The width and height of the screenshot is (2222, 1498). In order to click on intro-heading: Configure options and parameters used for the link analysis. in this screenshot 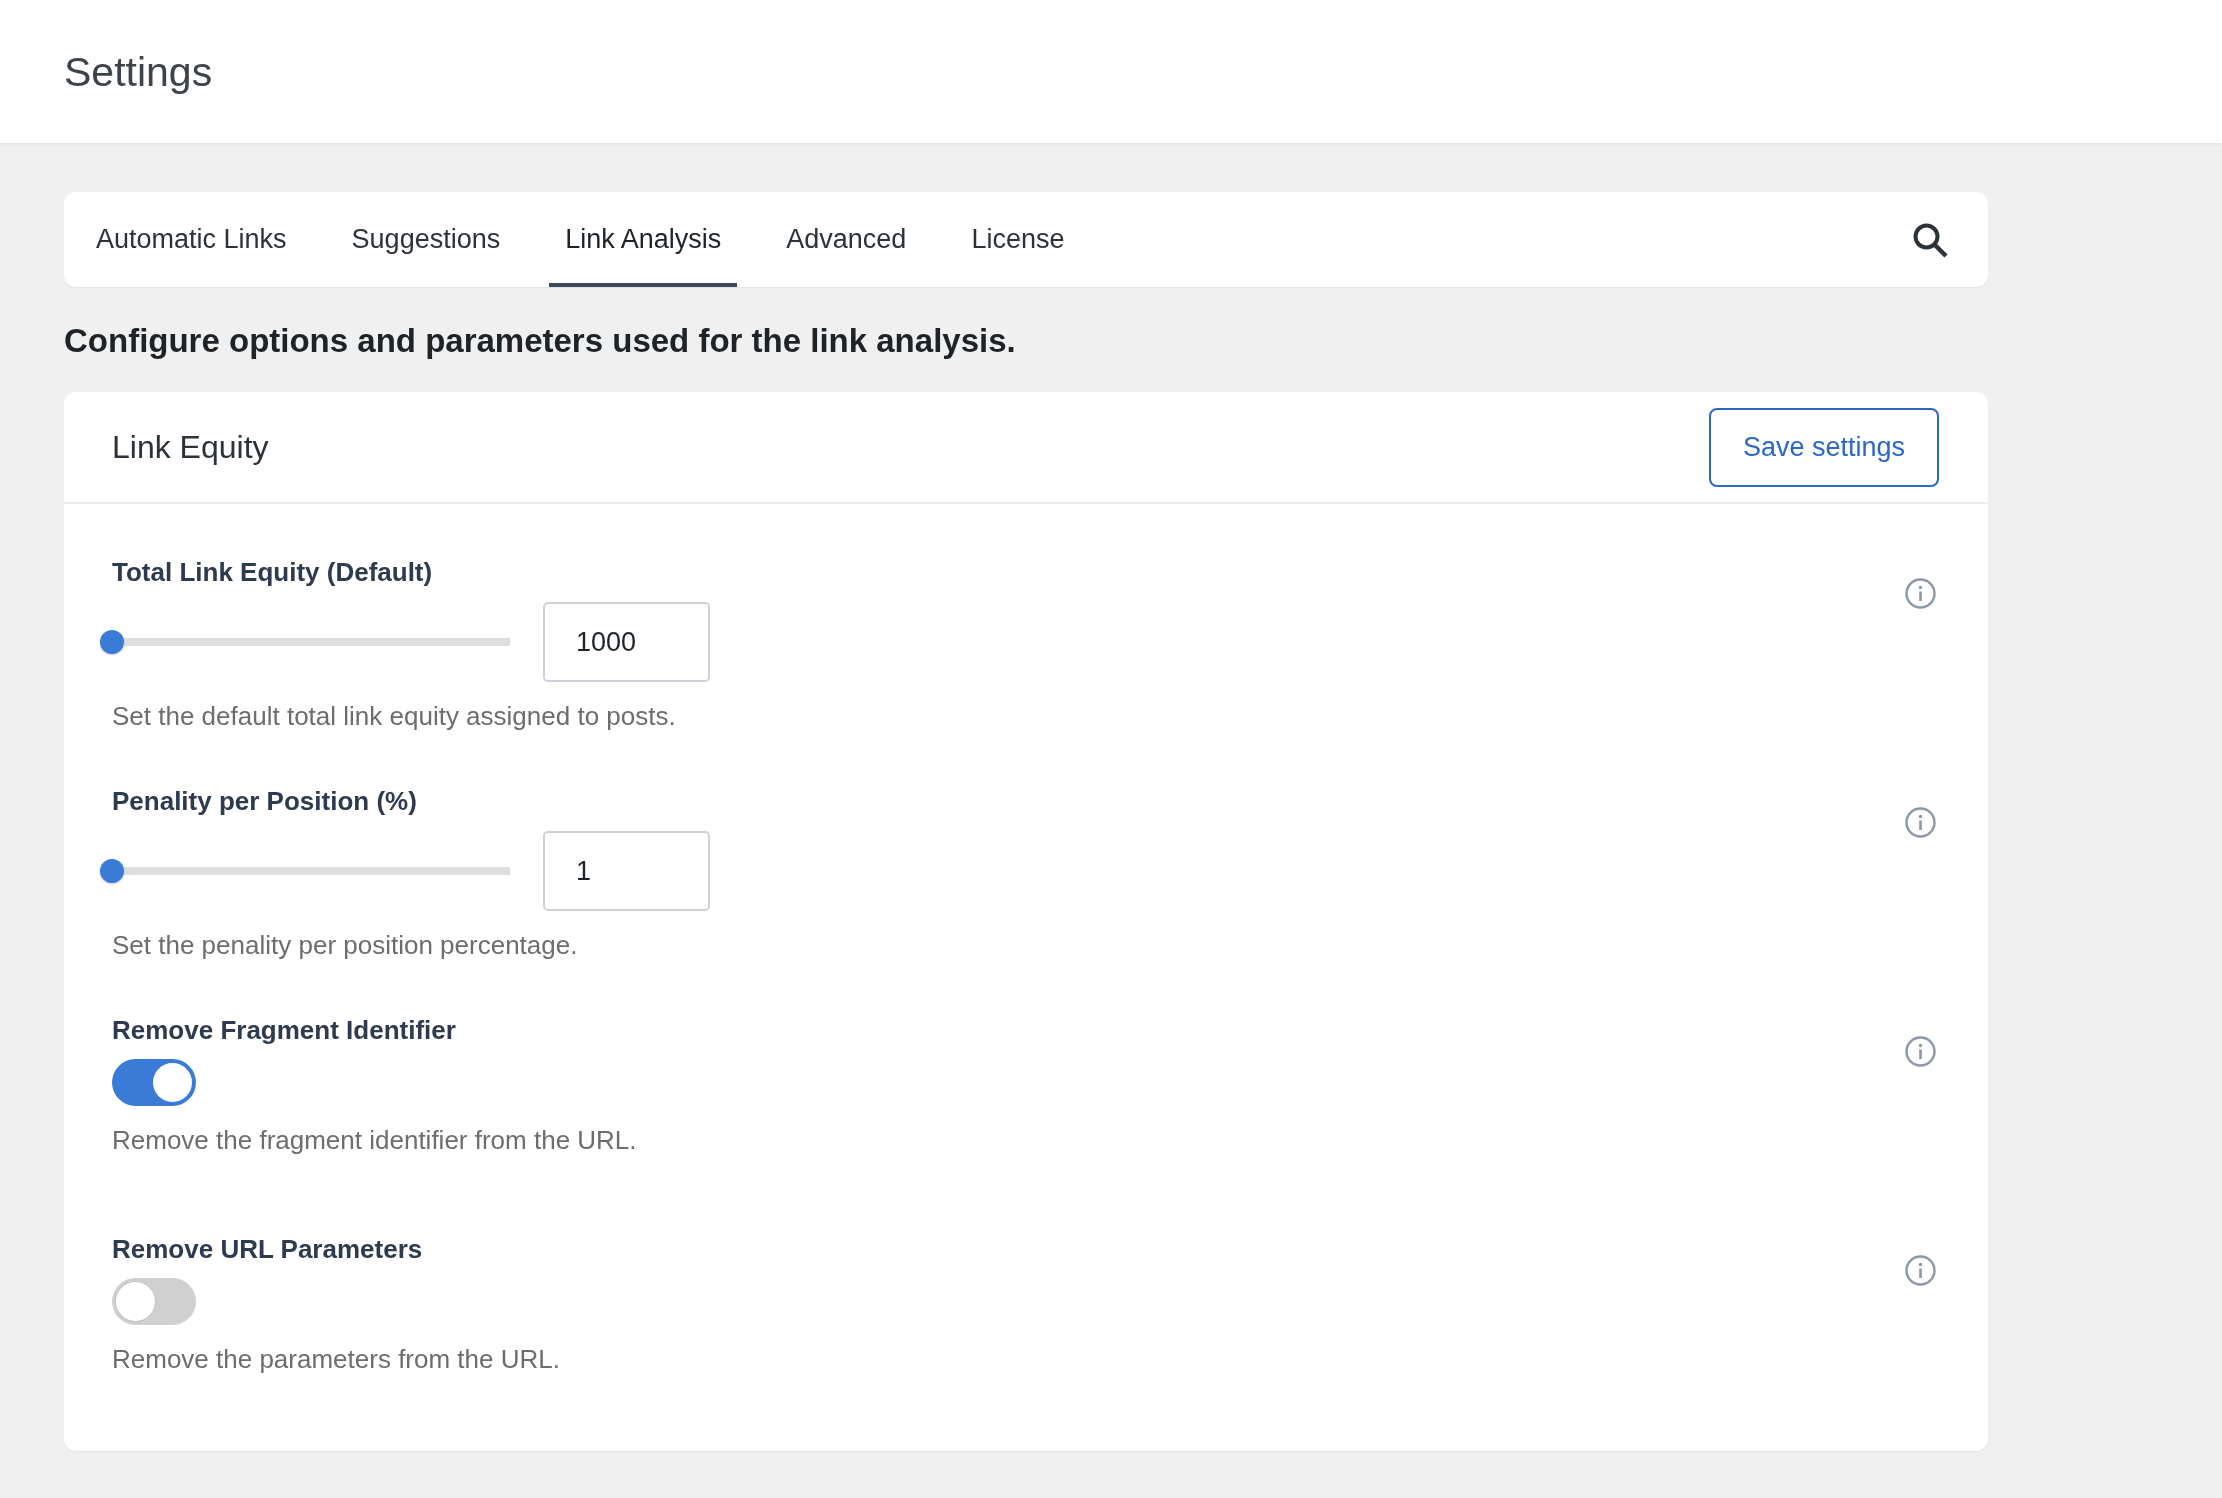, I will do `click(540, 341)`.